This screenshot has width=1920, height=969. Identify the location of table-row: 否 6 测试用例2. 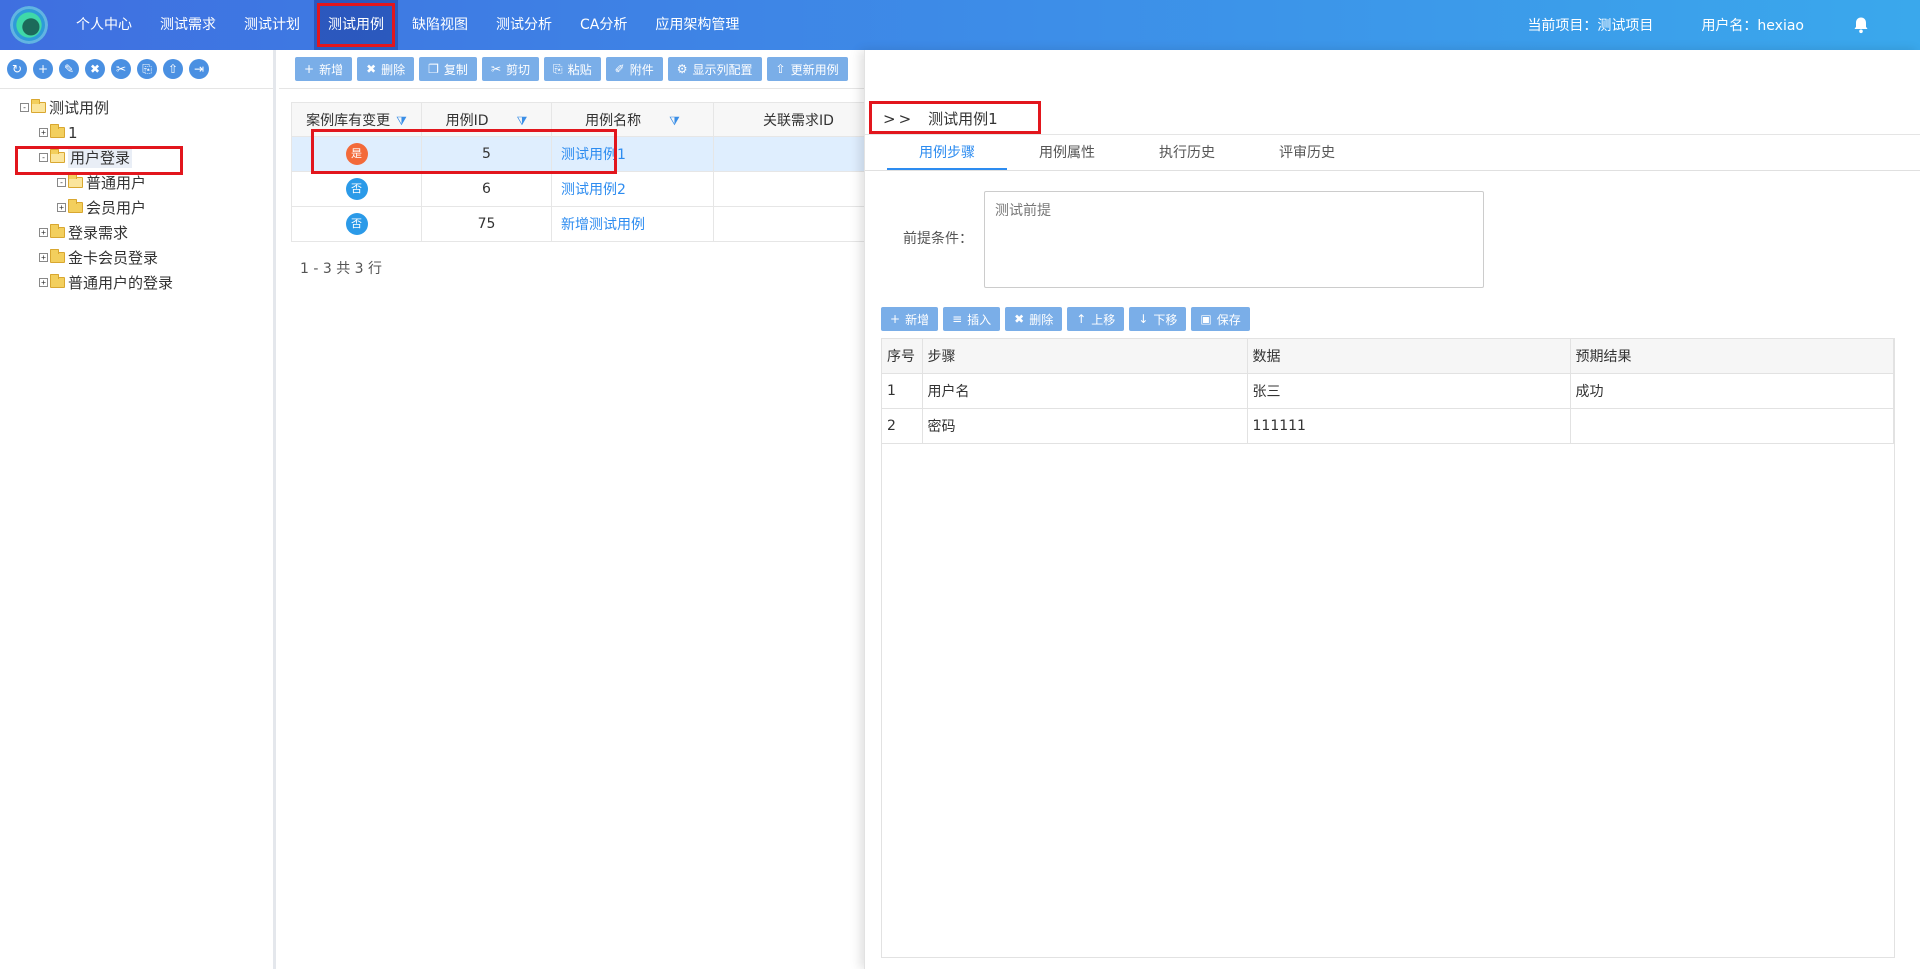
(587, 189).